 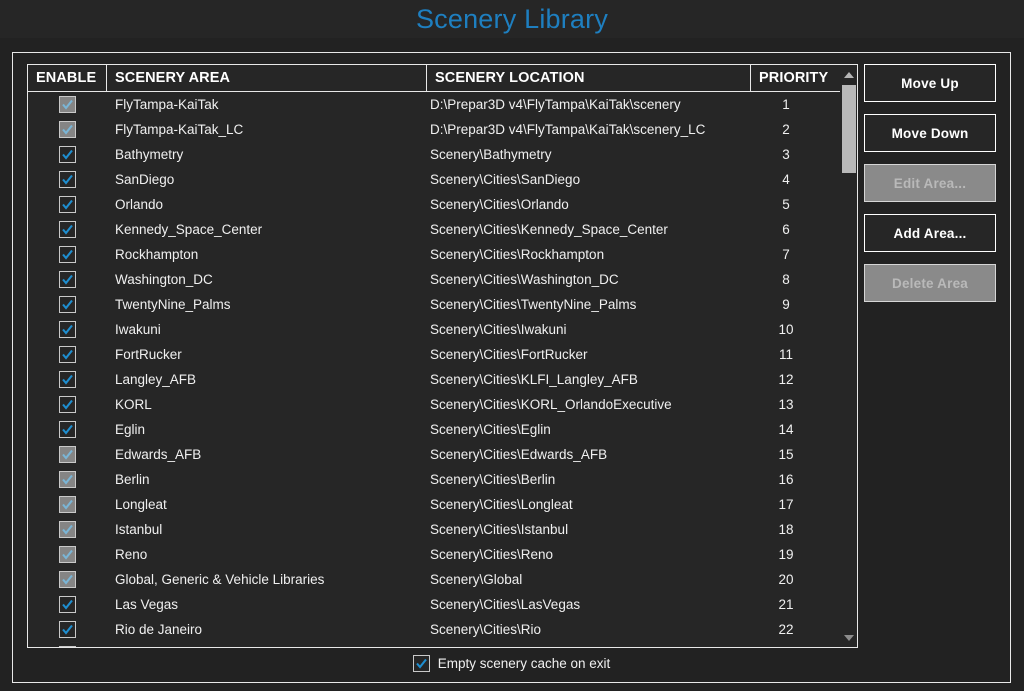 What do you see at coordinates (534, 379) in the screenshot?
I see `row-scenery-location: Scenery\Cities\KLFI_Langley_AFB` at bounding box center [534, 379].